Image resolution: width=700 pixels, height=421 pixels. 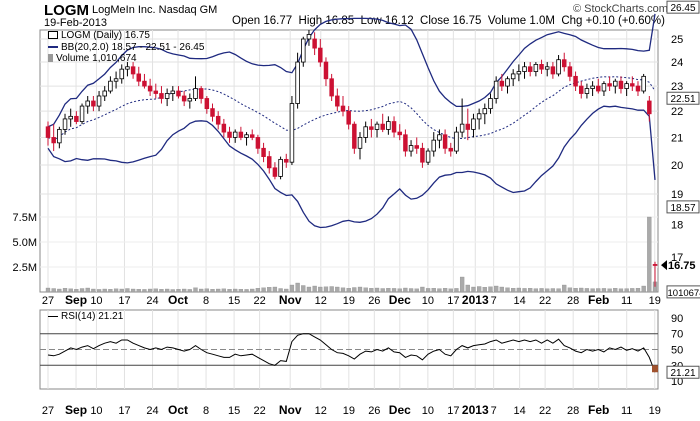 I want to click on date-axis-label-lower: 19, so click(x=655, y=411).